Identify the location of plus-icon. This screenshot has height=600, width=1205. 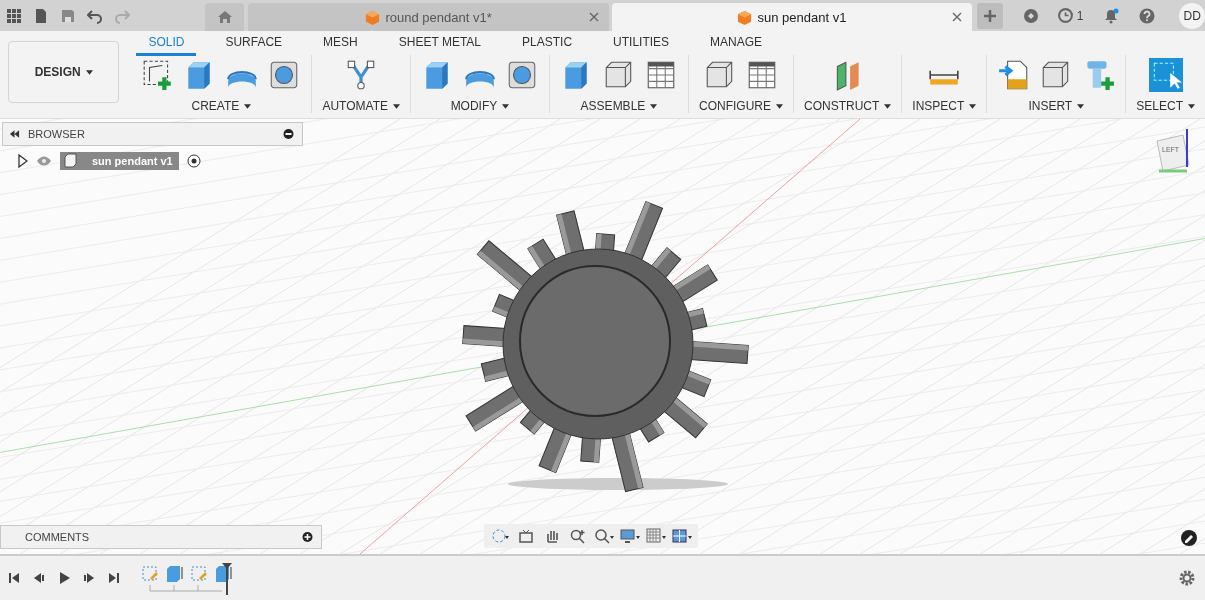
(989, 15).